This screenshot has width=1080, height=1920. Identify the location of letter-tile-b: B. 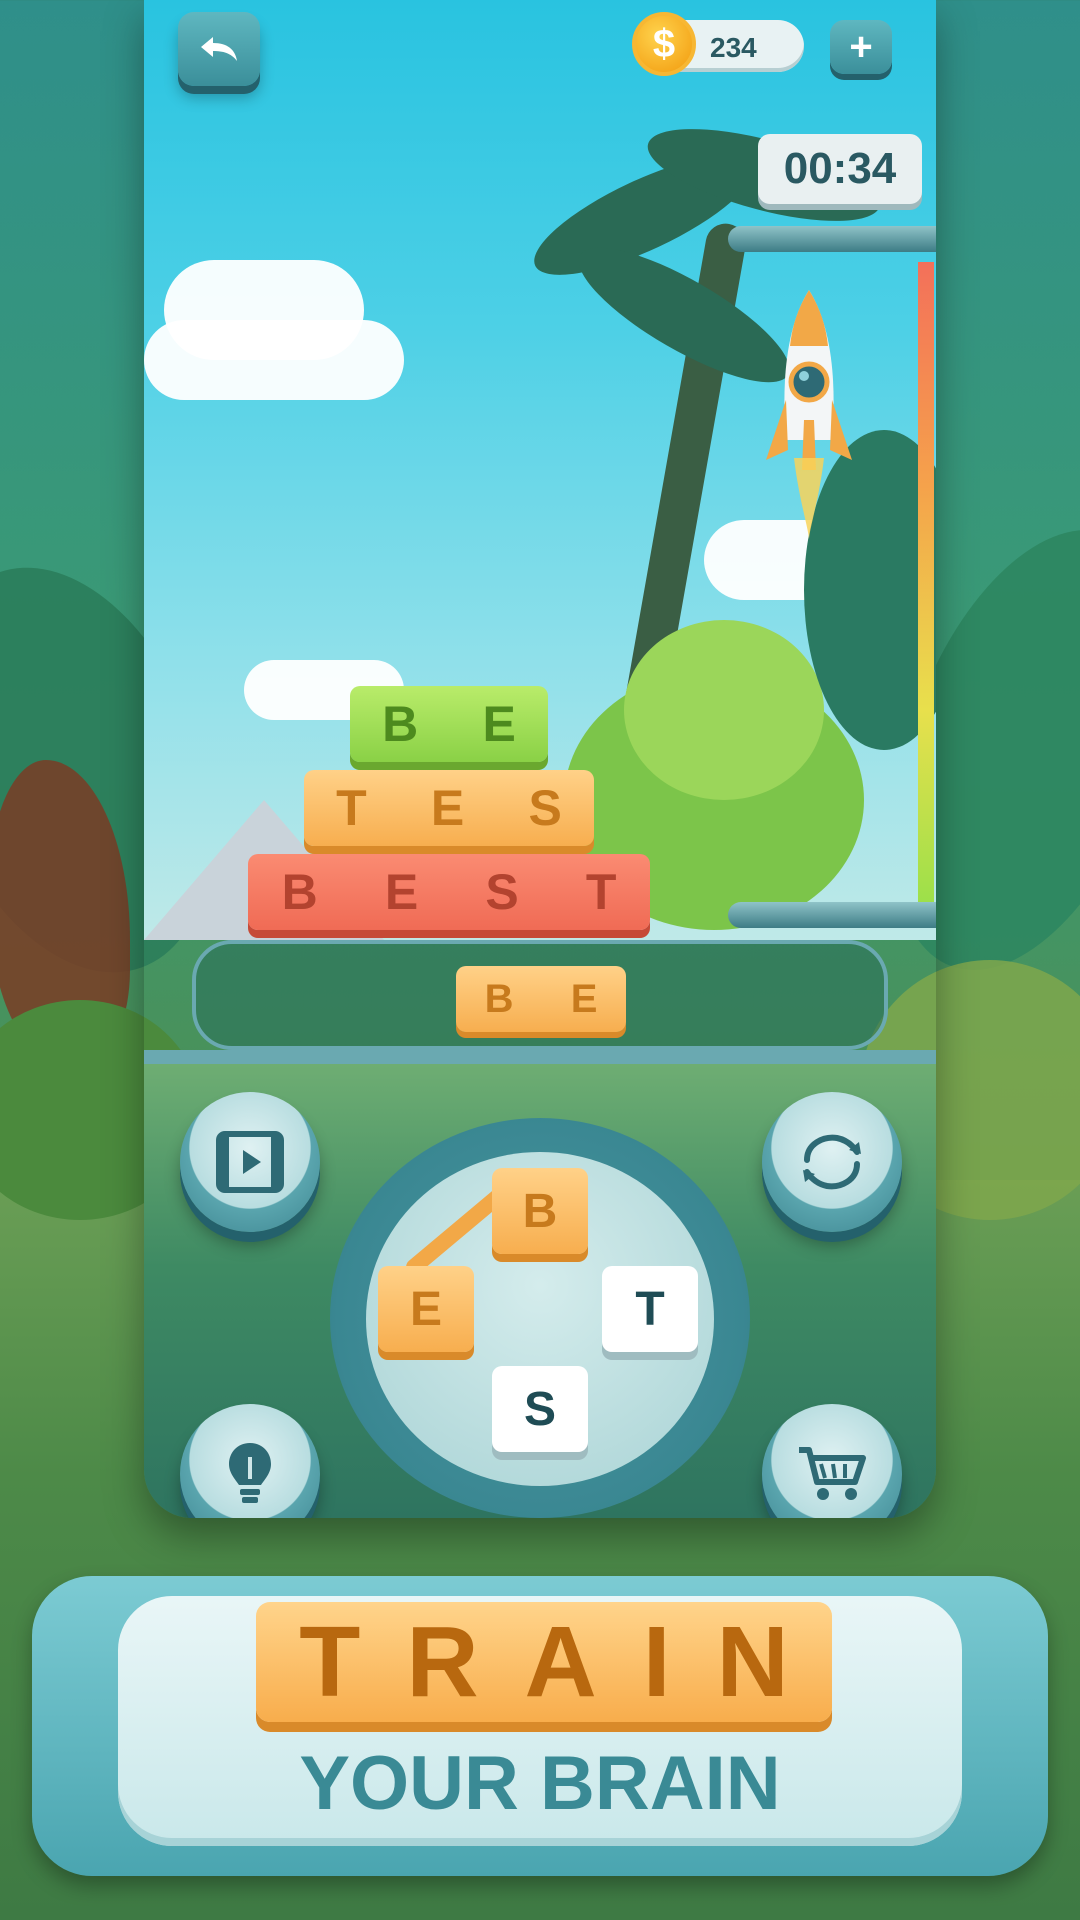
(540, 1211).